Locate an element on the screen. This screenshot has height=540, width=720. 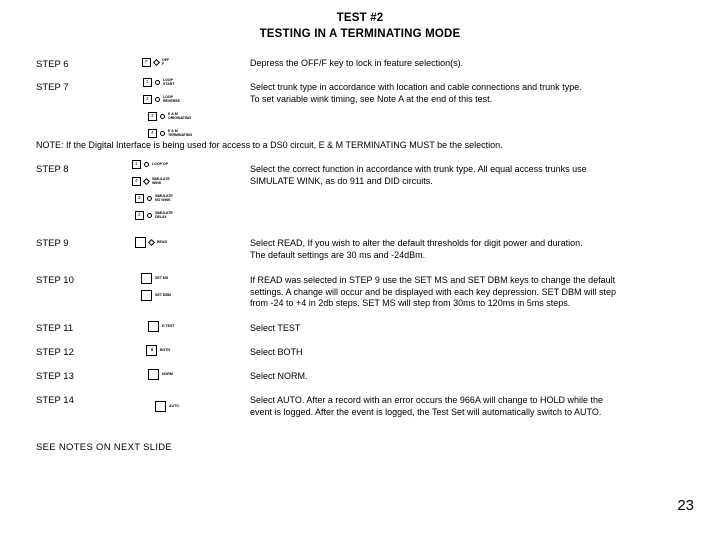
key-row: 2 LOOP REVERSE is located at coordinates (167, 99).